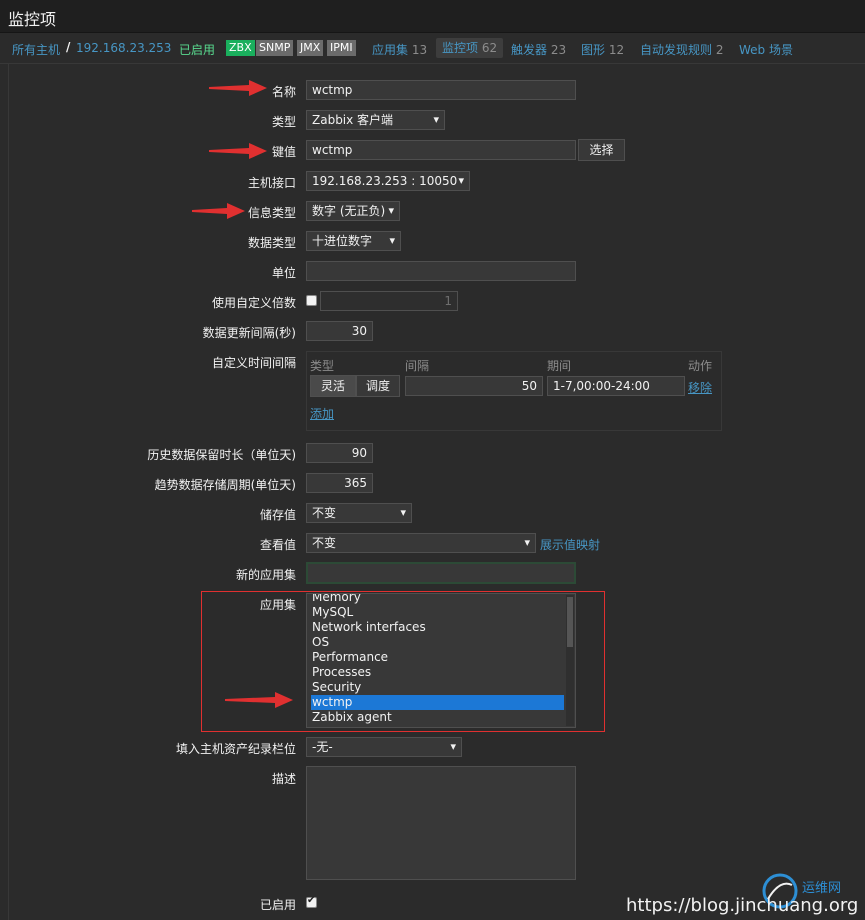 The image size is (865, 920). I want to click on update-interval-label: 数据更新间隔(秒), so click(249, 333).